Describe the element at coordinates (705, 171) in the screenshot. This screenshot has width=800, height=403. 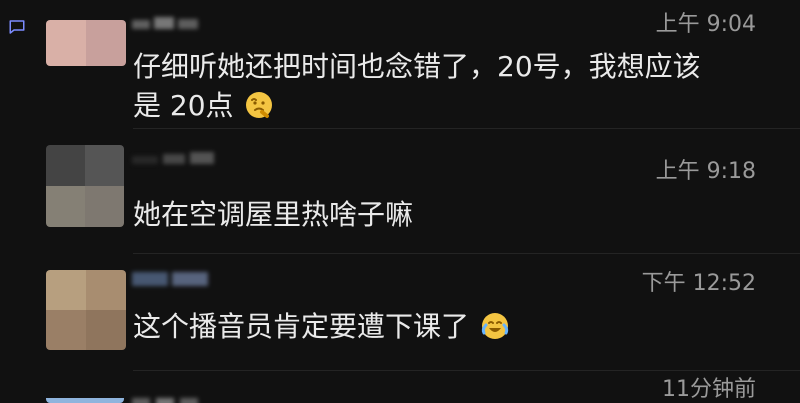
I see `comment-time: 上午 9:18` at that location.